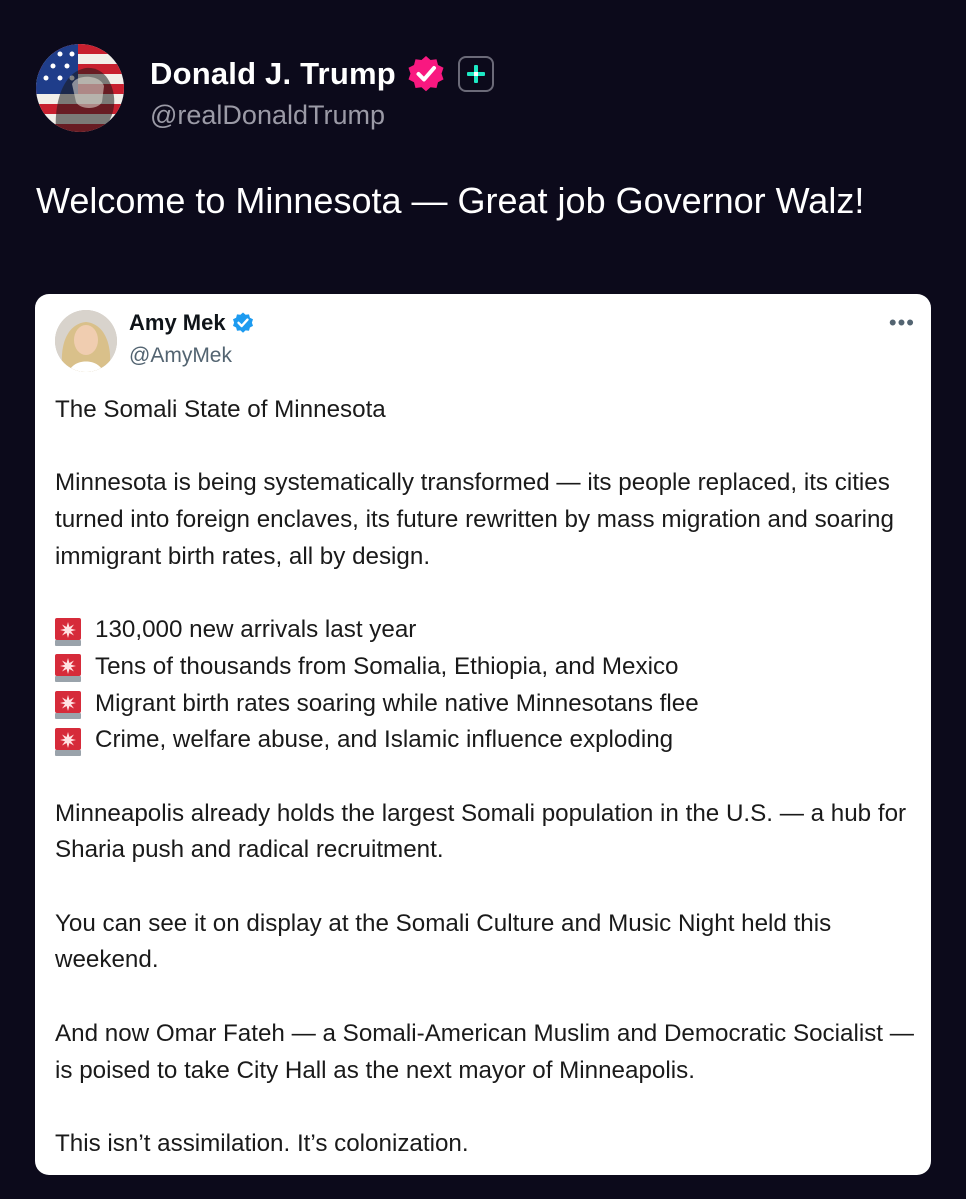  What do you see at coordinates (80, 88) in the screenshot?
I see `author-avatar` at bounding box center [80, 88].